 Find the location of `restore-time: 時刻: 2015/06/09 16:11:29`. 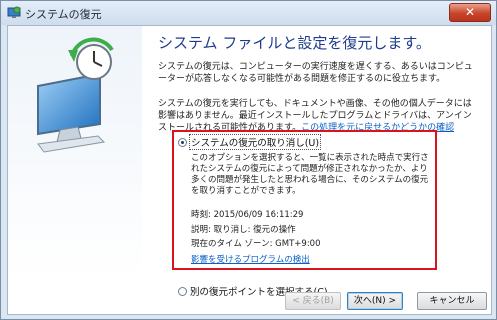

restore-time: 時刻: 2015/06/09 16:11:29 is located at coordinates (247, 215).